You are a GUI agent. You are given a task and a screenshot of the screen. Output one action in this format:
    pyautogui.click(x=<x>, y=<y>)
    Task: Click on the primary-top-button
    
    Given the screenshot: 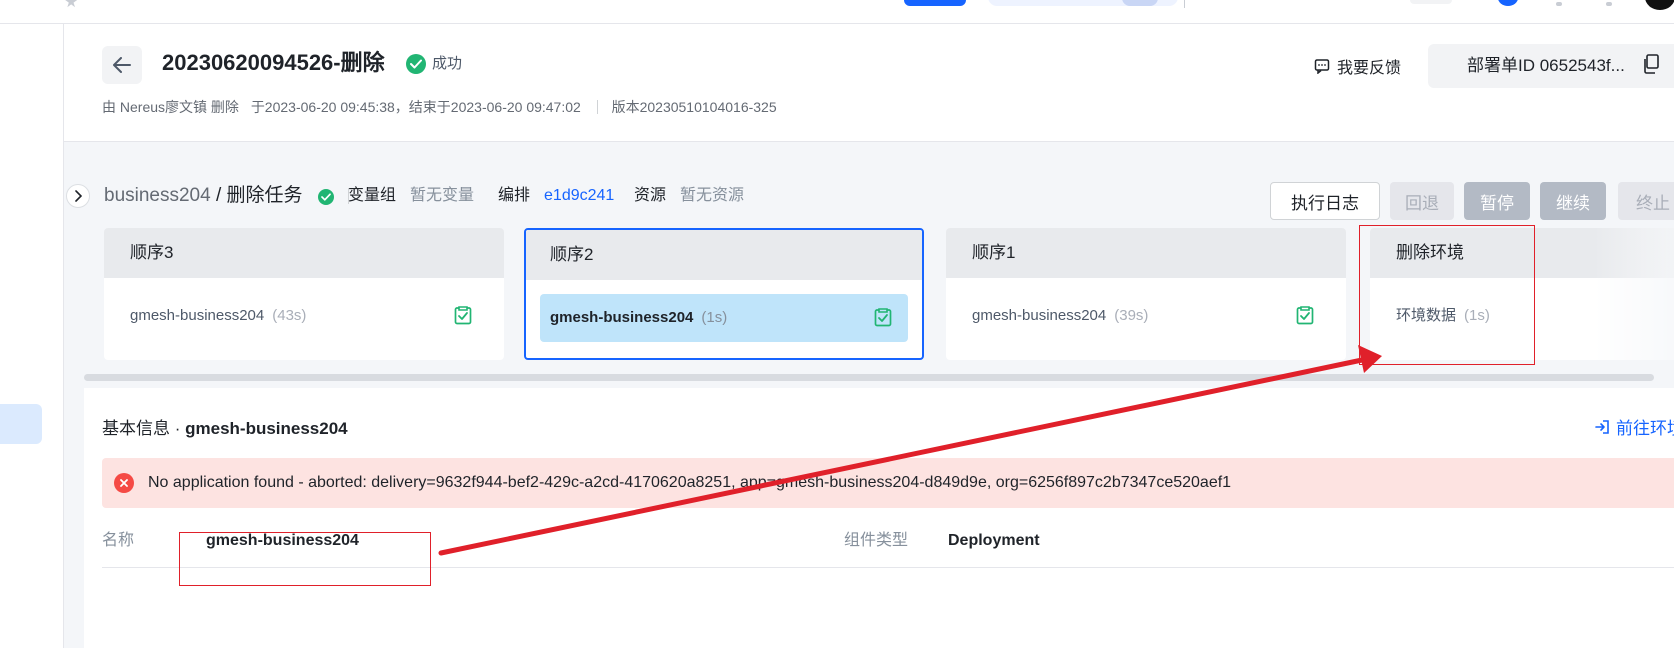 What is the action you would take?
    pyautogui.click(x=935, y=3)
    